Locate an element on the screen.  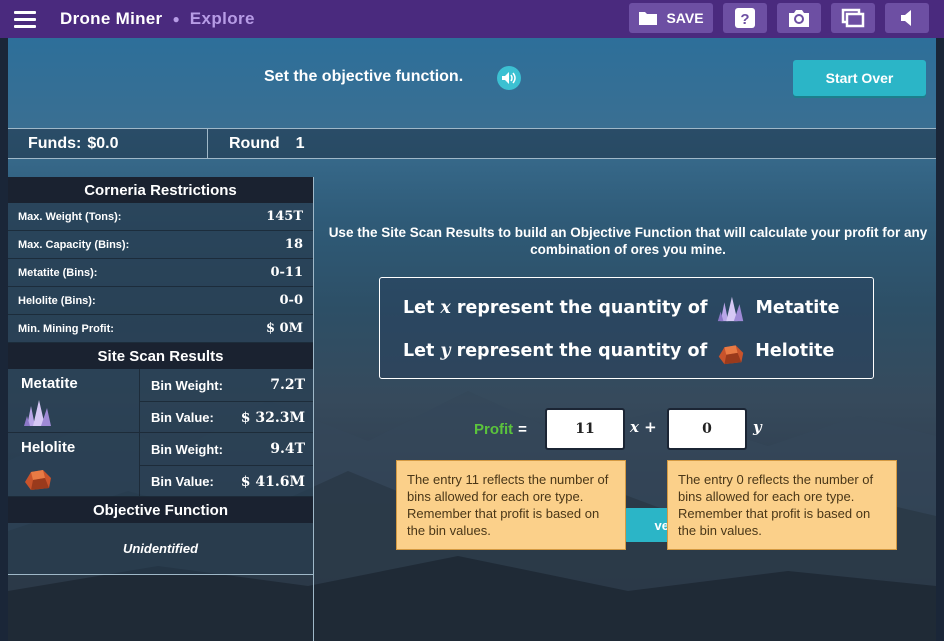
ore-name: Helolite is located at coordinates (48, 447).